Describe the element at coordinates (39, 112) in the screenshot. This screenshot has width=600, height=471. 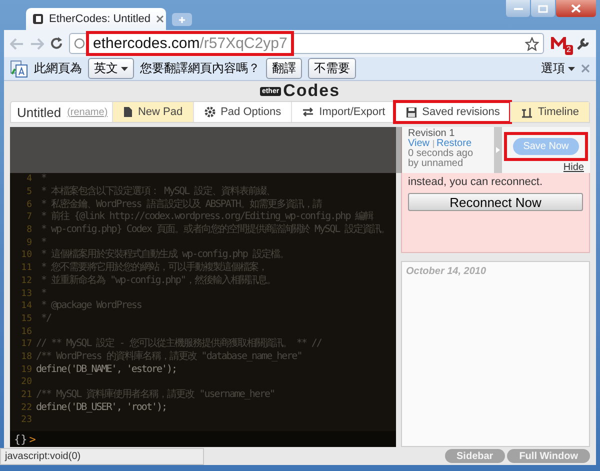
I see `pad-title: Untitled` at that location.